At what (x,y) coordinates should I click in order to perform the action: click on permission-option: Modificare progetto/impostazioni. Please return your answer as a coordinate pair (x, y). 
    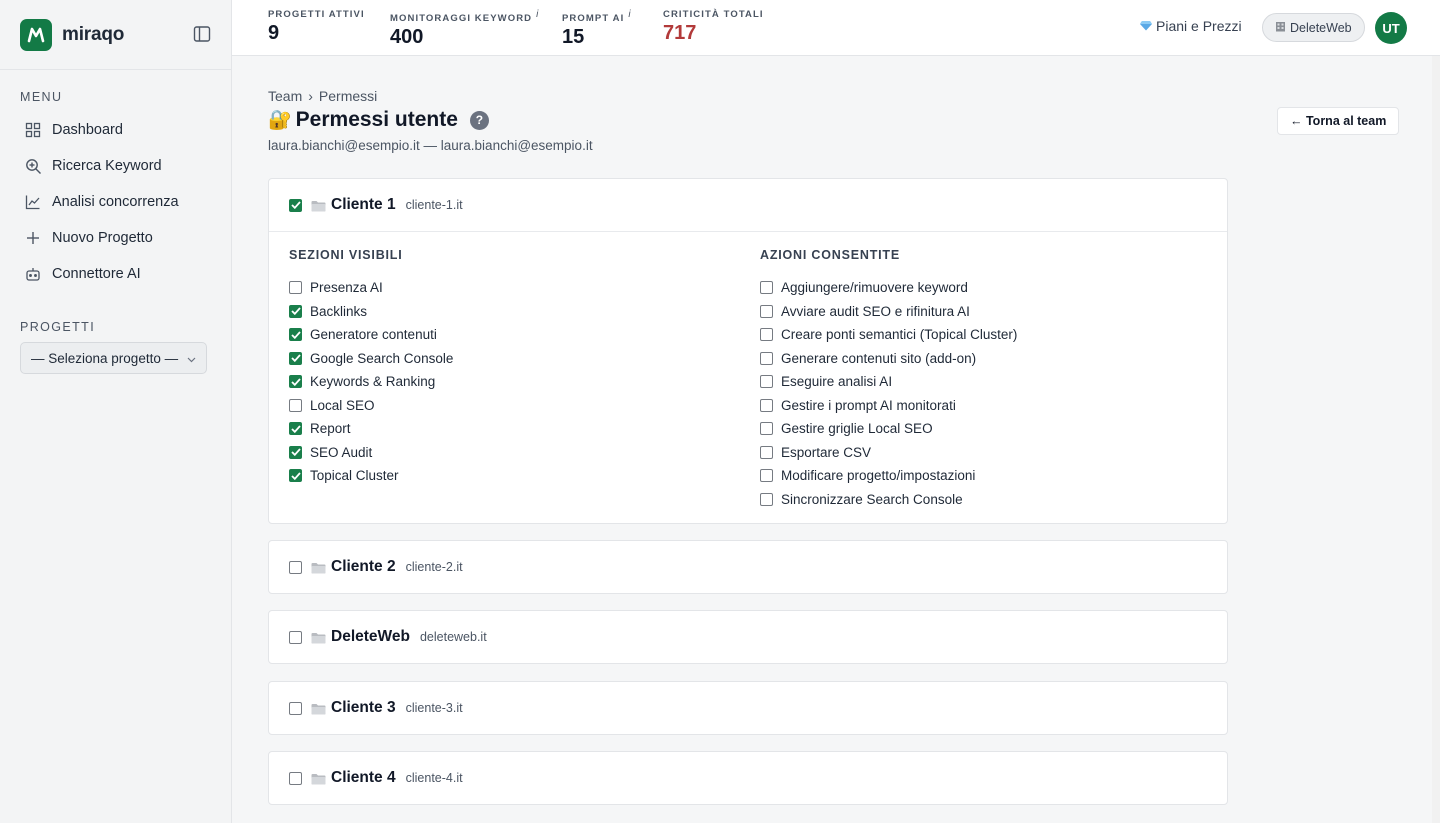
    Looking at the image, I should click on (888, 476).